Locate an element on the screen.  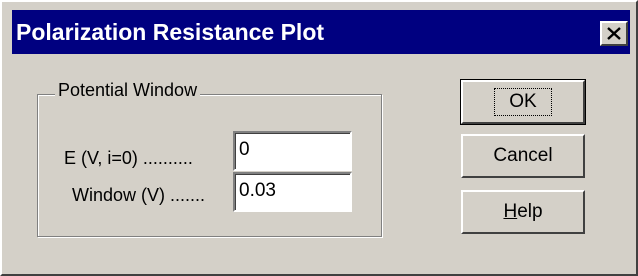
window-input: 0.03 is located at coordinates (292, 192).